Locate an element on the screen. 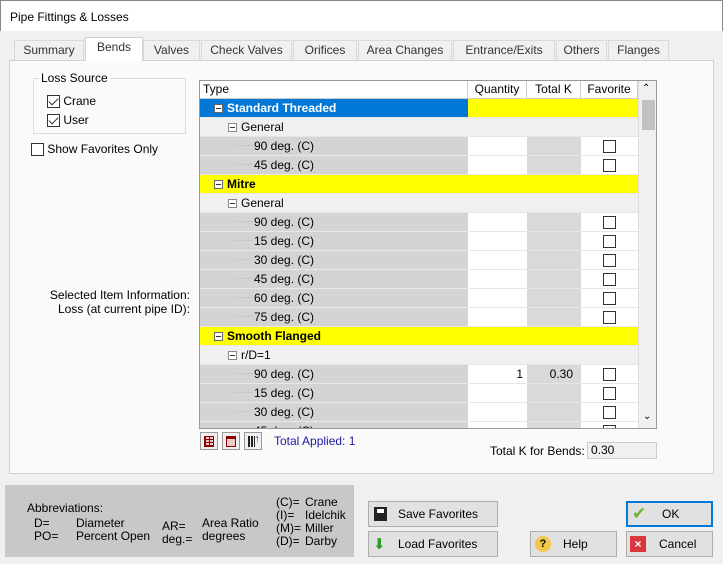 The image size is (723, 564). header-total-k: Total K is located at coordinates (554, 90).